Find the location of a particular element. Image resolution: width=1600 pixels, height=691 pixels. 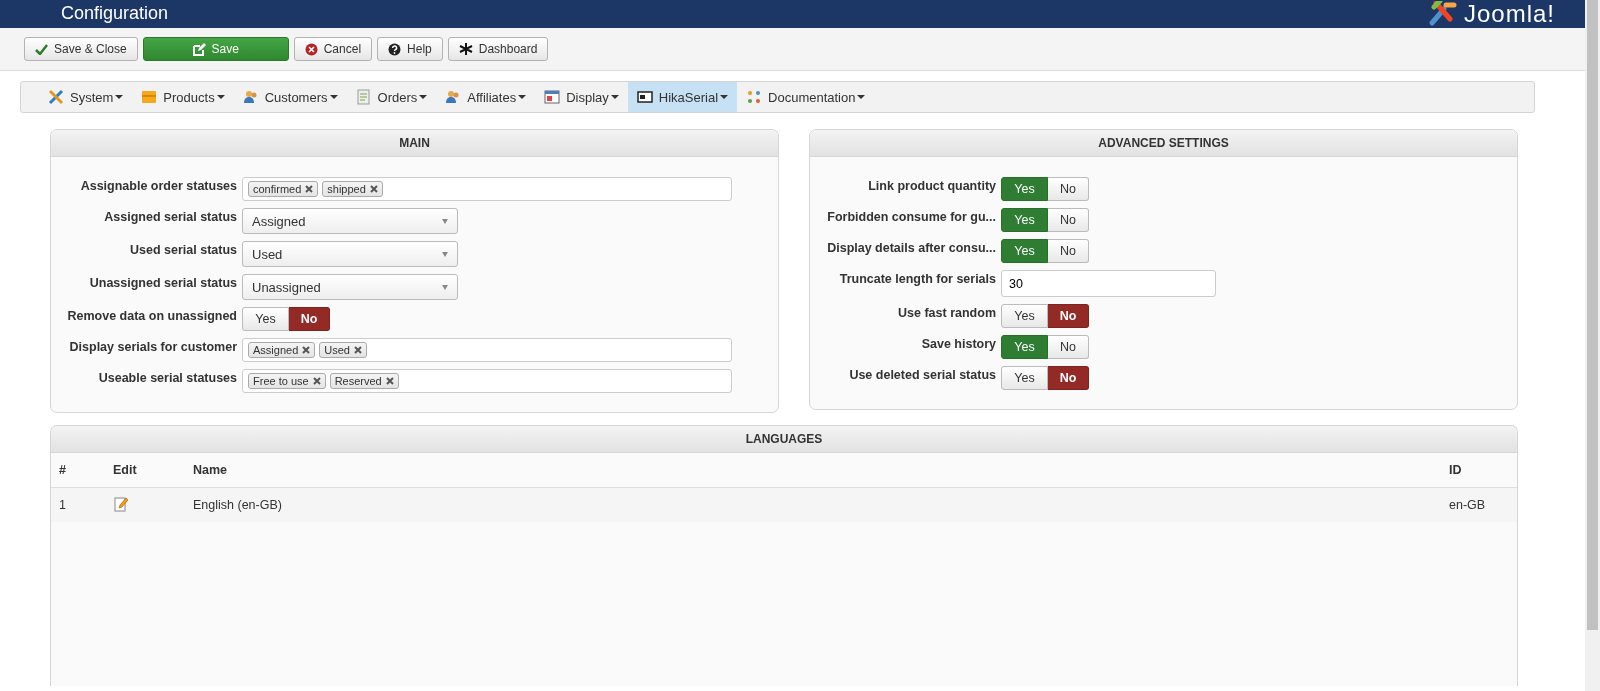

column-header: # is located at coordinates (78, 470).